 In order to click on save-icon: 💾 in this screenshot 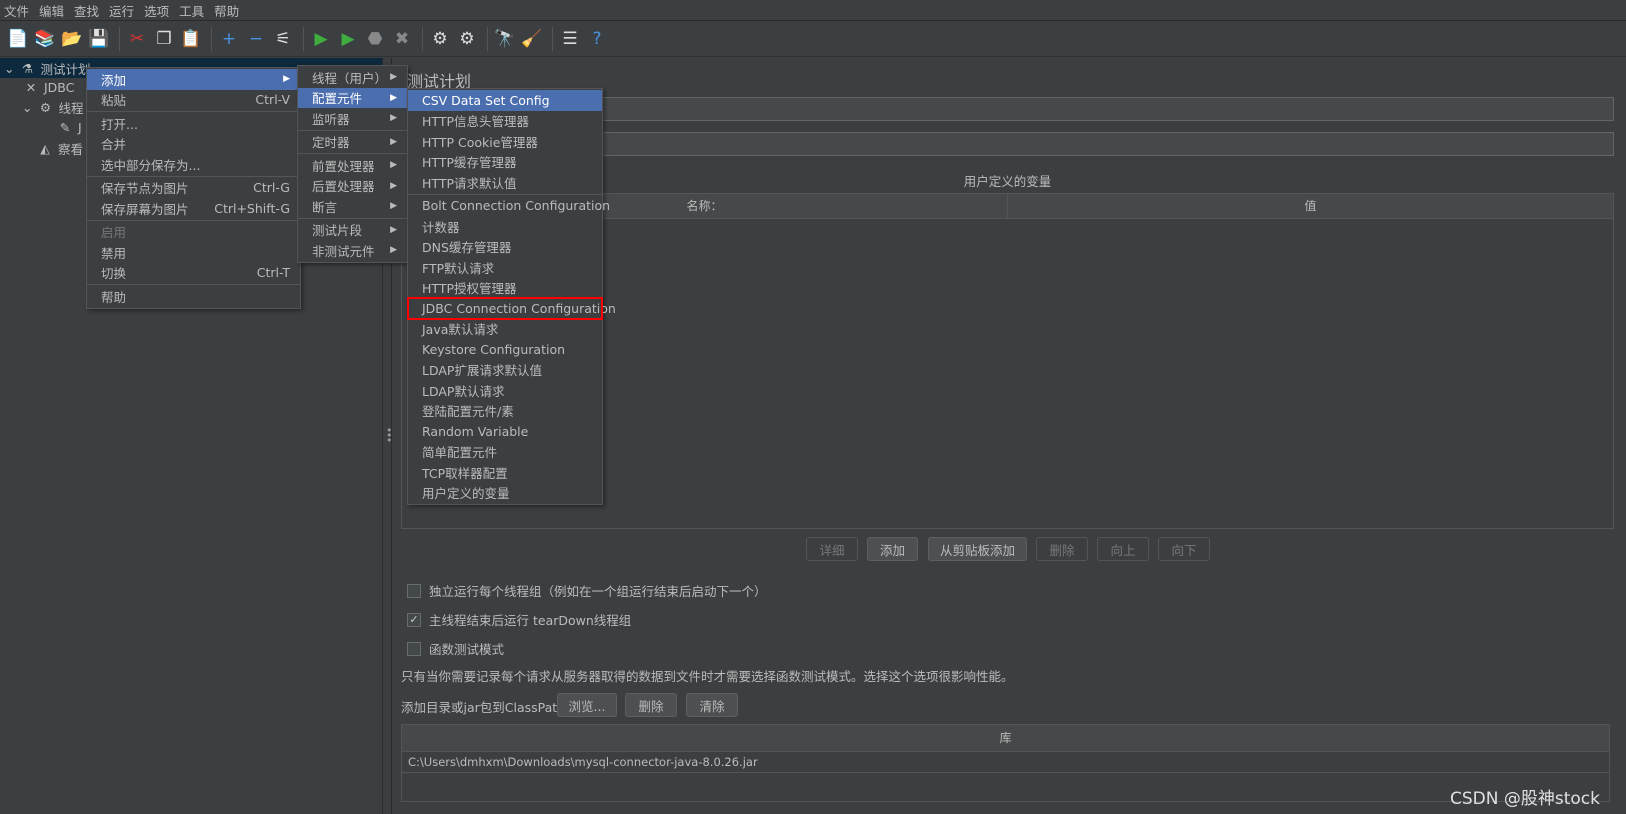, I will do `click(99, 39)`.